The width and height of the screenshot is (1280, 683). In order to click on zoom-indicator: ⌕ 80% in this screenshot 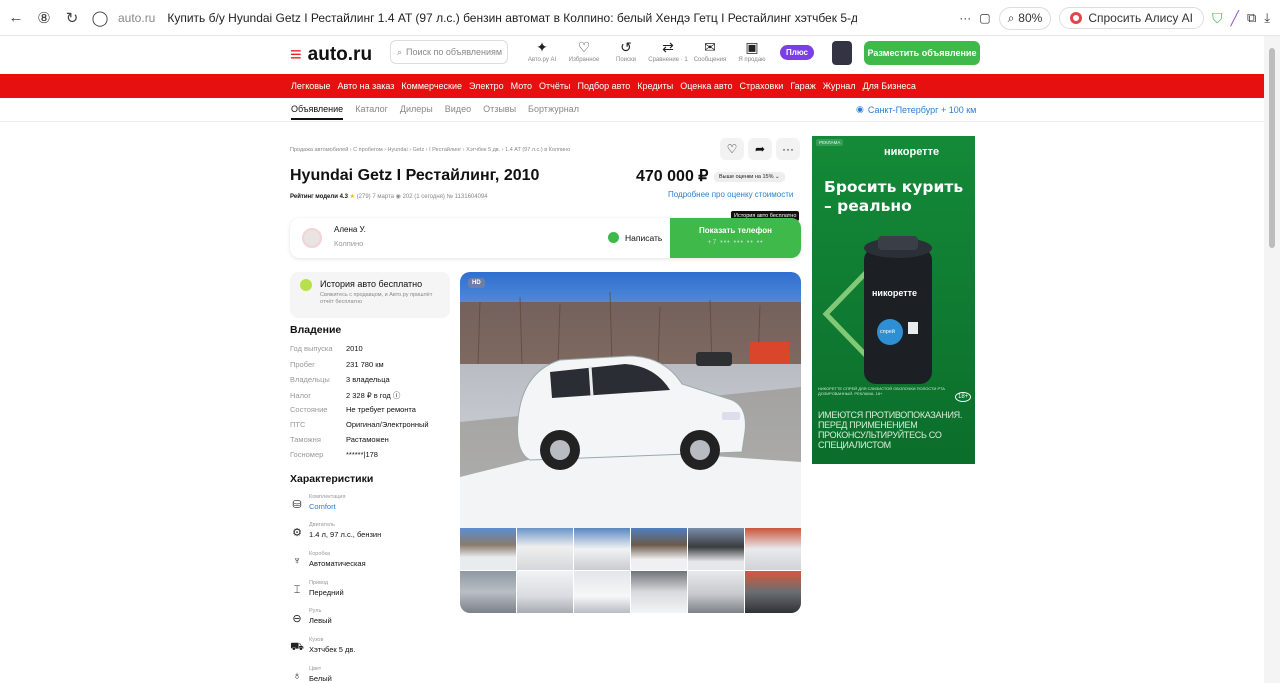, I will do `click(1025, 18)`.